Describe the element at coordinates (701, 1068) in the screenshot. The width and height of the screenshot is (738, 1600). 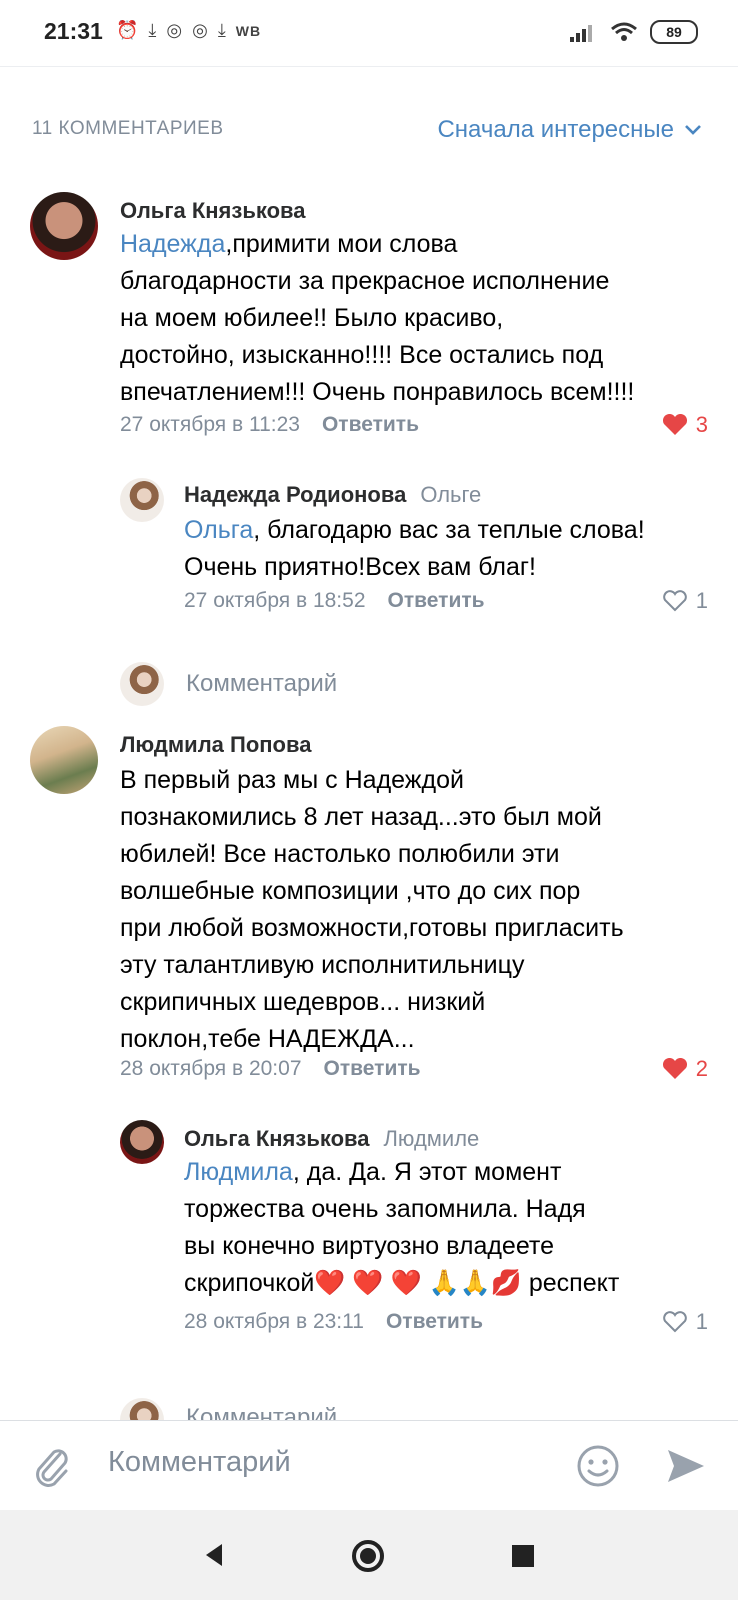
I see `like-count: 2` at that location.